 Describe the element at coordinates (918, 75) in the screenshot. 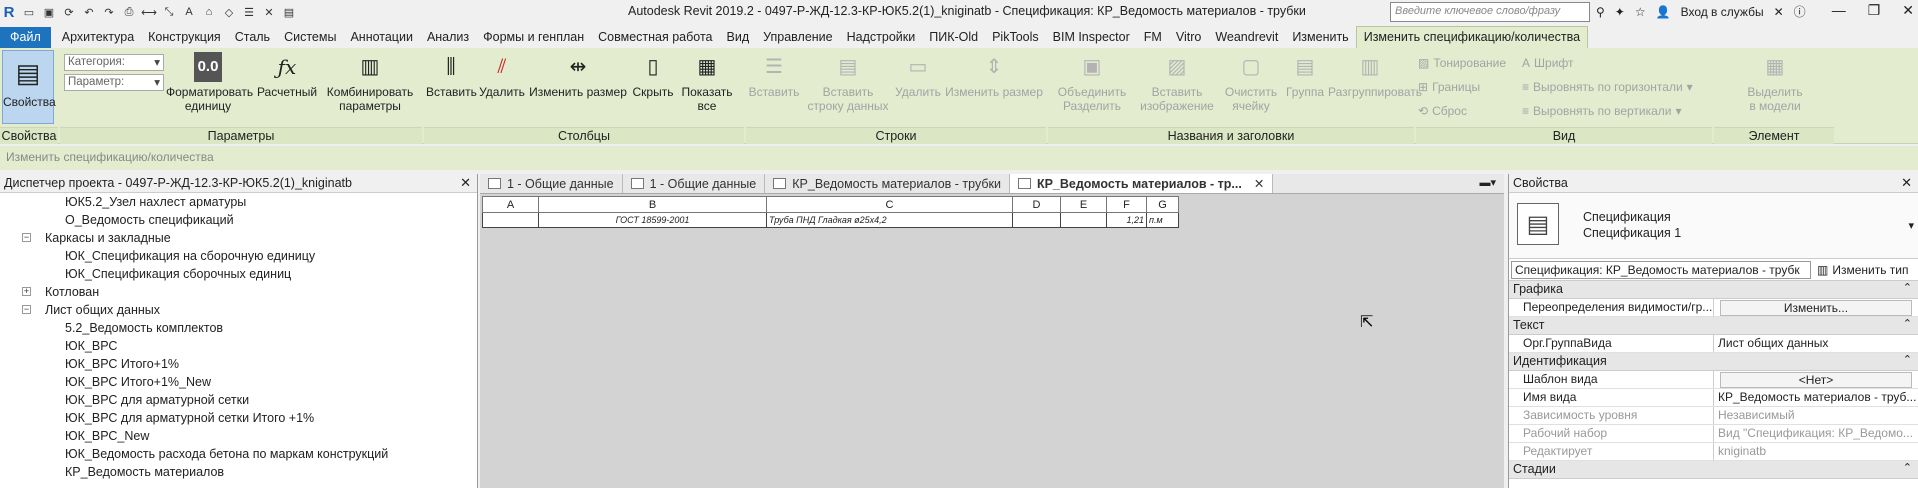

I see `delete-row-button: ▭ Удалить` at that location.